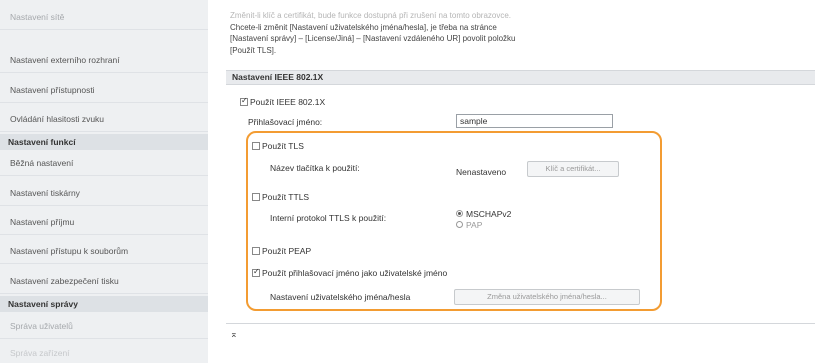 The height and width of the screenshot is (363, 815). Describe the element at coordinates (256, 272) in the screenshot. I see `use-login-as-user-checkbox` at that location.